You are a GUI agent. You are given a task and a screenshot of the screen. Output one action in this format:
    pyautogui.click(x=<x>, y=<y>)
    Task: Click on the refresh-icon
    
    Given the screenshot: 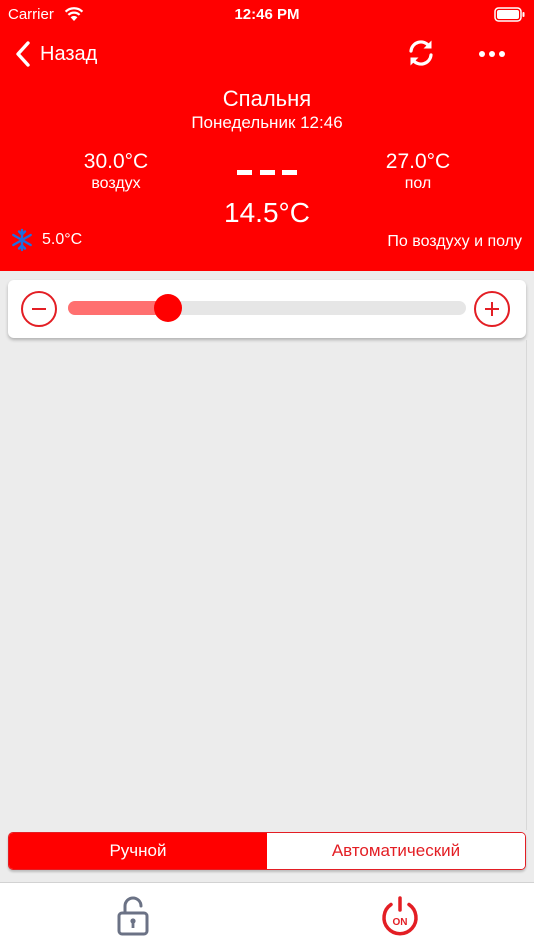 What is the action you would take?
    pyautogui.click(x=421, y=53)
    